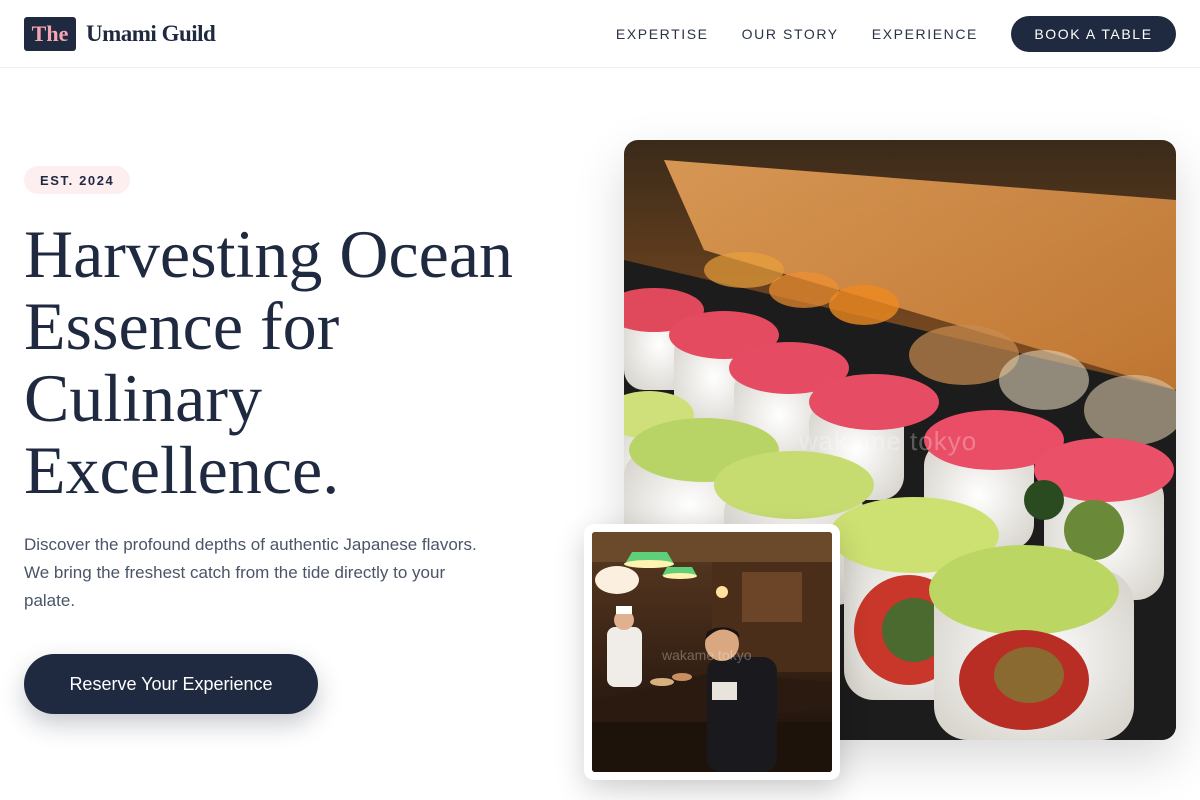 The width and height of the screenshot is (1200, 800). I want to click on nav-link-expertise: EXPERTISE, so click(662, 34).